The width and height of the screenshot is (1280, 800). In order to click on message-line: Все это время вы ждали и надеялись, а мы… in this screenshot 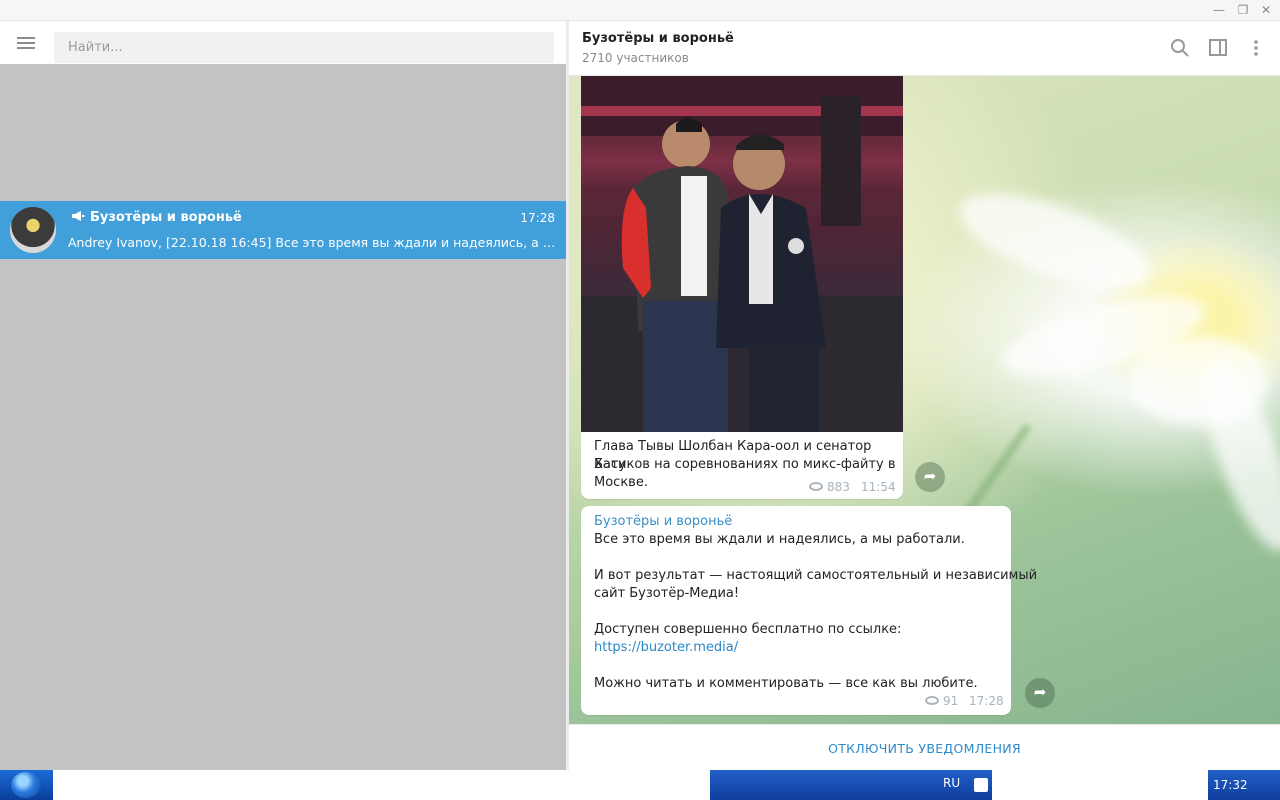, I will do `click(779, 539)`.